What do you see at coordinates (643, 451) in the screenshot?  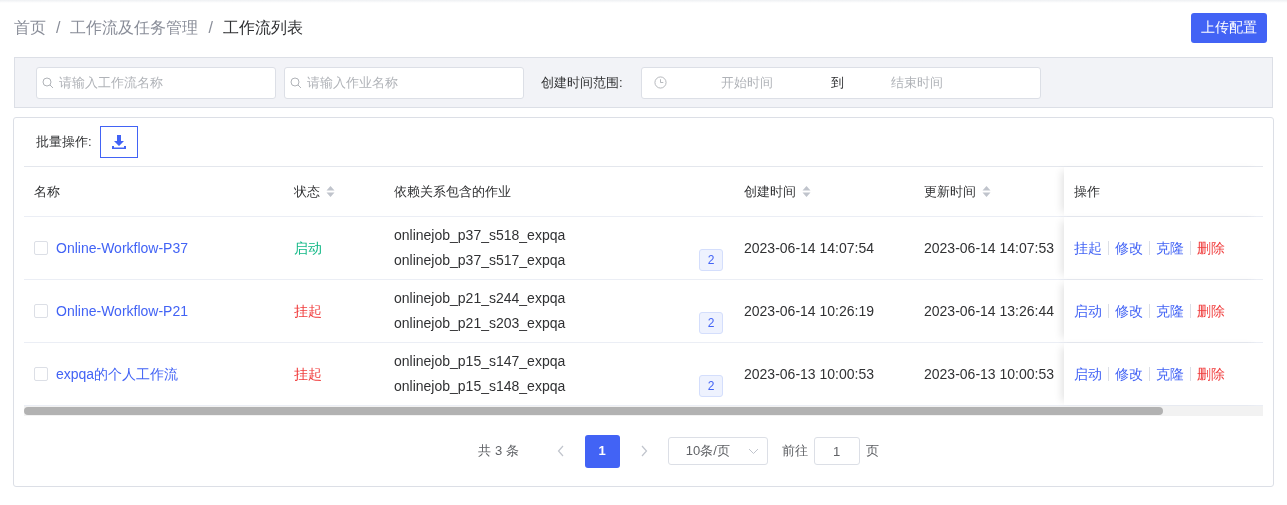 I see `next-page-icon` at bounding box center [643, 451].